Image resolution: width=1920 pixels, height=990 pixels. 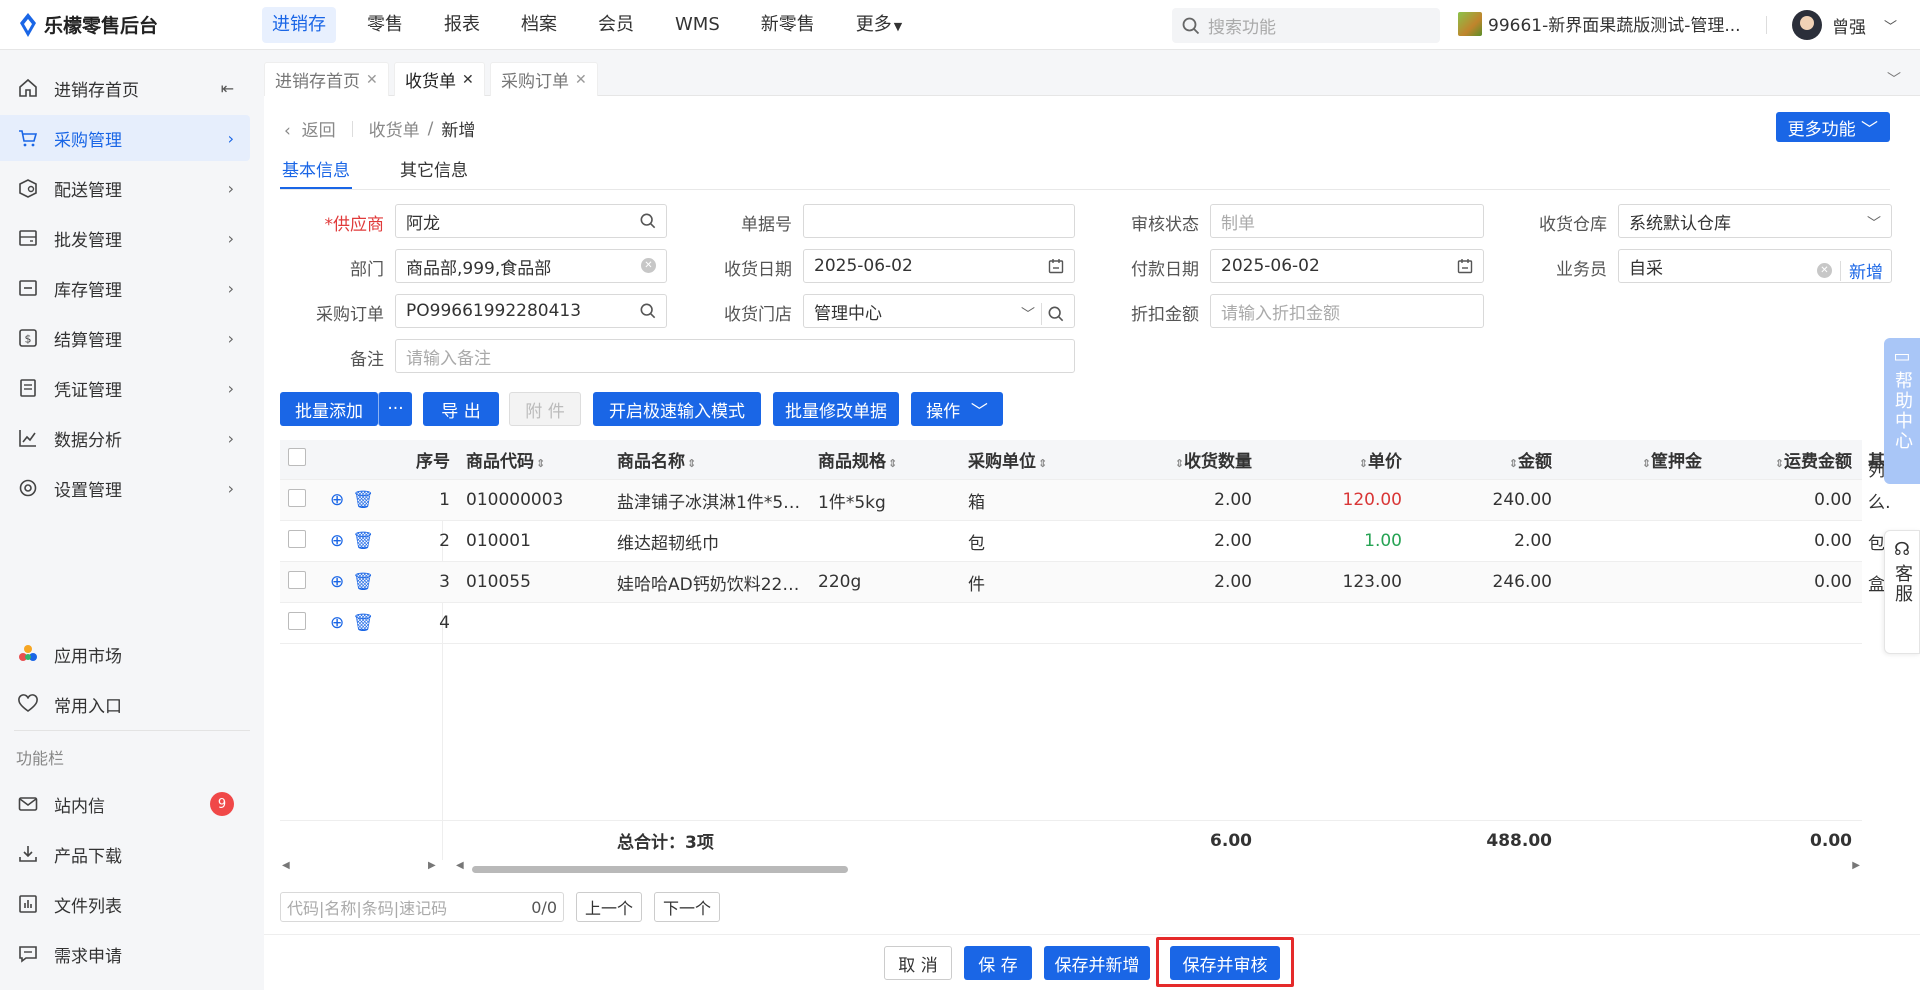 I want to click on back-link: ‹ 返回, so click(x=310, y=128).